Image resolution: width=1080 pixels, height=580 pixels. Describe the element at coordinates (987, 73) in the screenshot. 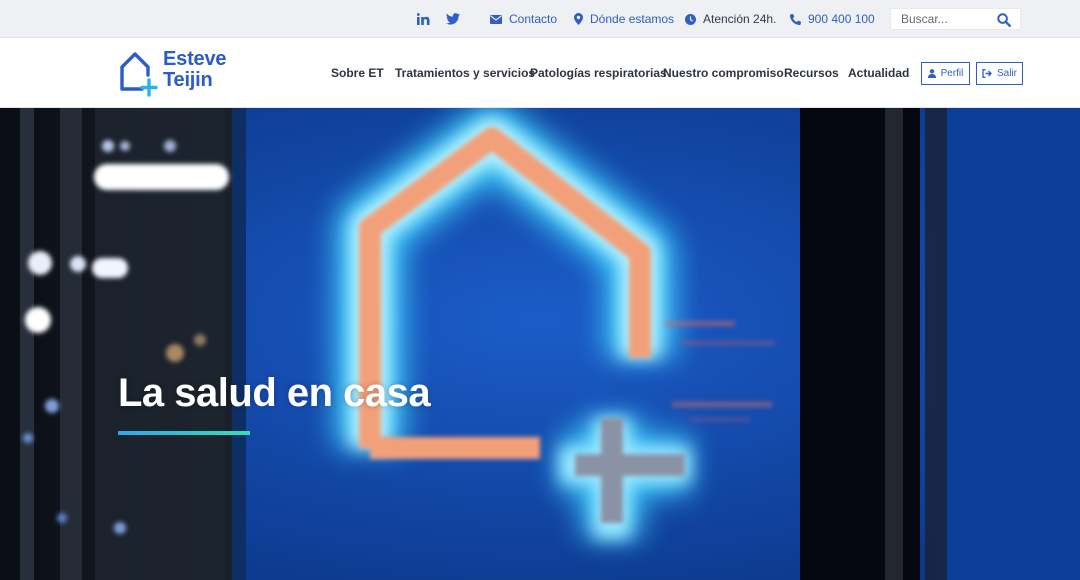

I see `sign-out-icon` at that location.